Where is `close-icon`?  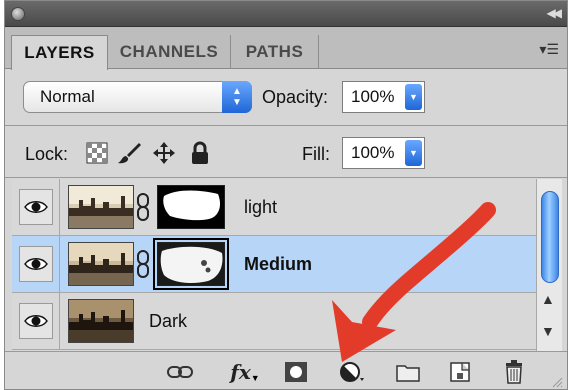 close-icon is located at coordinates (18, 14).